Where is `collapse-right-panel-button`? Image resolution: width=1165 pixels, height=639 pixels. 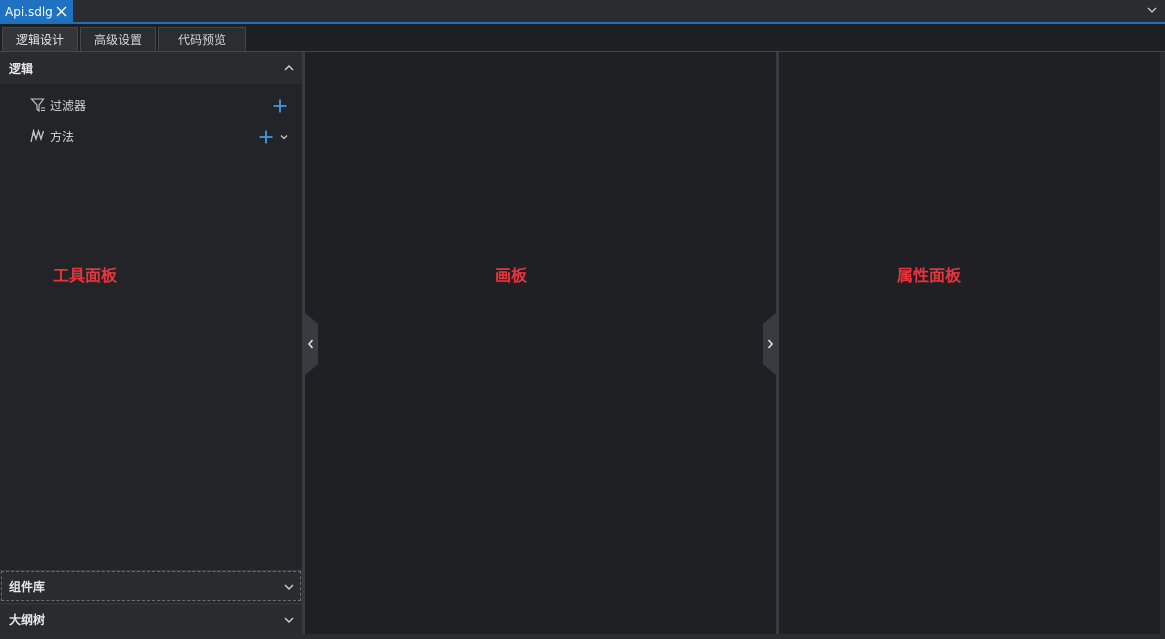
collapse-right-panel-button is located at coordinates (770, 344).